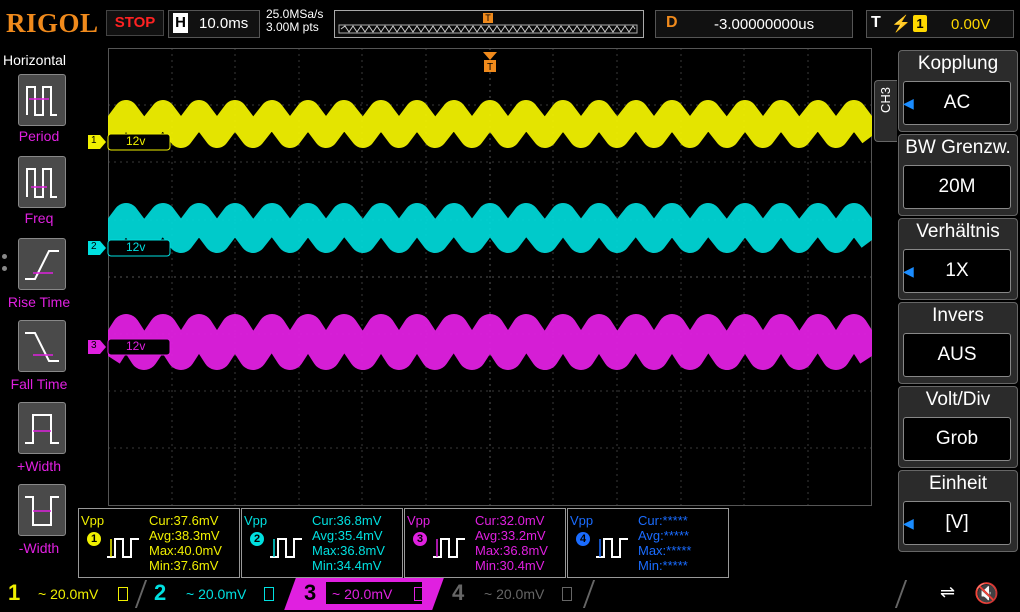 The height and width of the screenshot is (612, 1020). I want to click on freq-icon, so click(41, 183).